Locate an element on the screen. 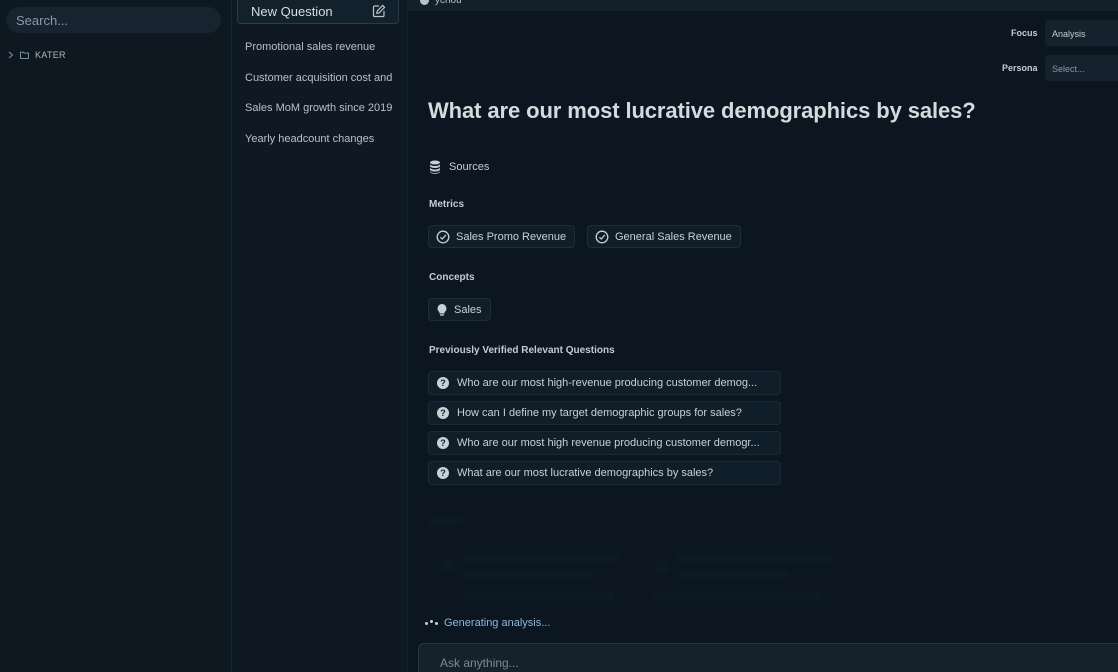  focus-select: Analysis is located at coordinates (1081, 33).